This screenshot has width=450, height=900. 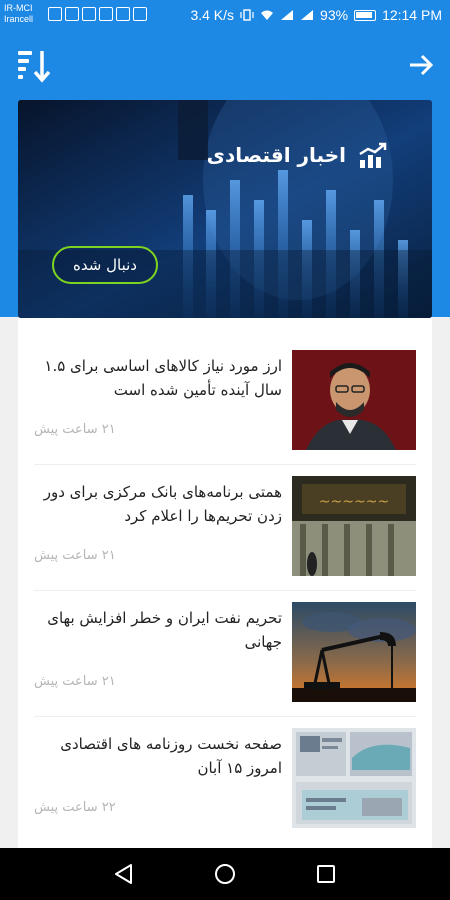 I want to click on system-nav-bar, so click(x=225, y=874).